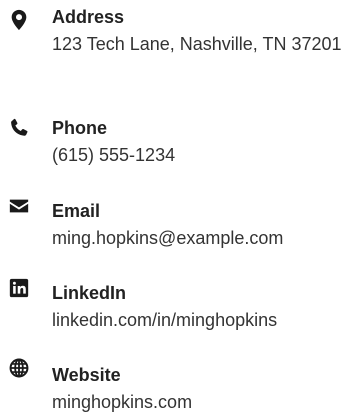  What do you see at coordinates (206, 402) in the screenshot?
I see `website-value: minghopkins.com` at bounding box center [206, 402].